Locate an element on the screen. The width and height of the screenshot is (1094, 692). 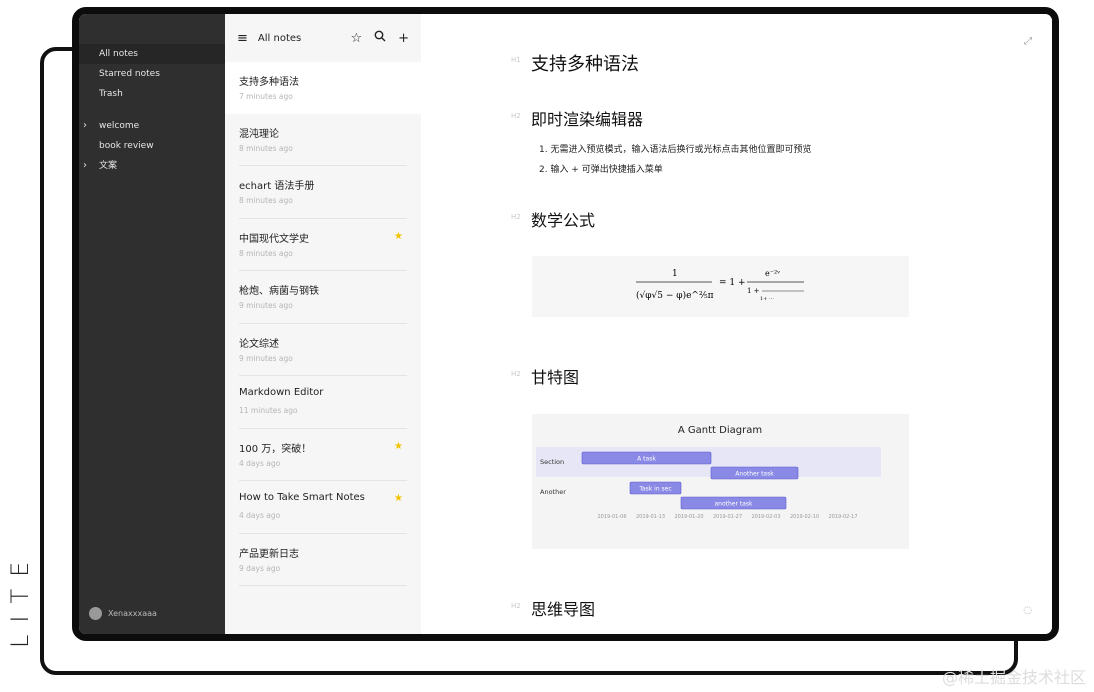
note-list-item: echart 语法手册 8 minutes ago is located at coordinates (323, 192).